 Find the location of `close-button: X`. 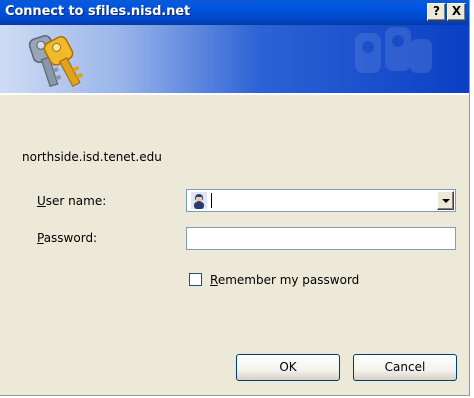

close-button: X is located at coordinates (456, 12).